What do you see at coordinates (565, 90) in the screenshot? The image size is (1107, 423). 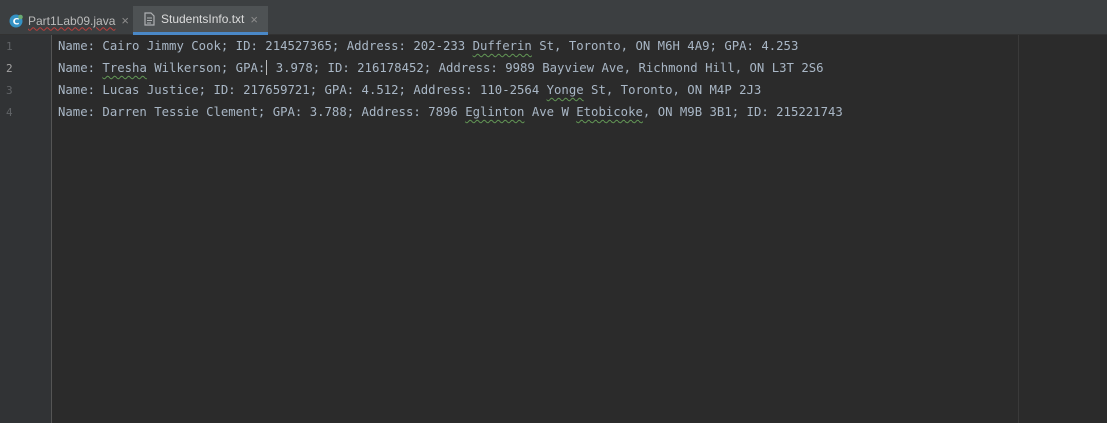 I see `spellcheck-word: Yonge` at bounding box center [565, 90].